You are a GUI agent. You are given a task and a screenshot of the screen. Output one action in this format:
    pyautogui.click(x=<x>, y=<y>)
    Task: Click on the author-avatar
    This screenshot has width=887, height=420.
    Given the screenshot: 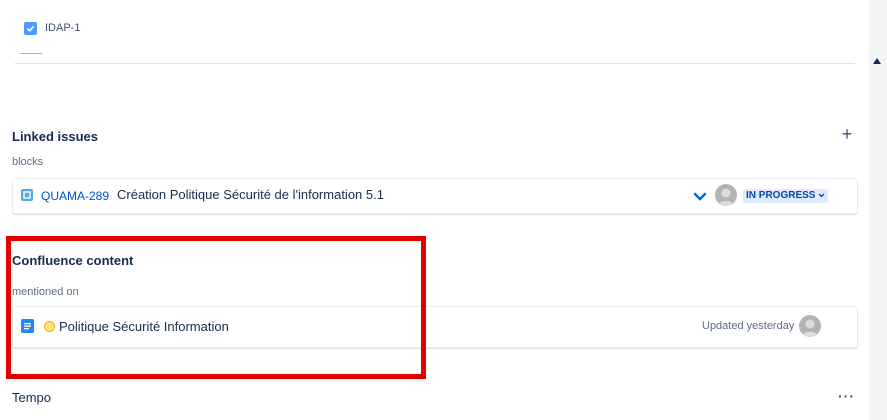 What is the action you would take?
    pyautogui.click(x=810, y=326)
    